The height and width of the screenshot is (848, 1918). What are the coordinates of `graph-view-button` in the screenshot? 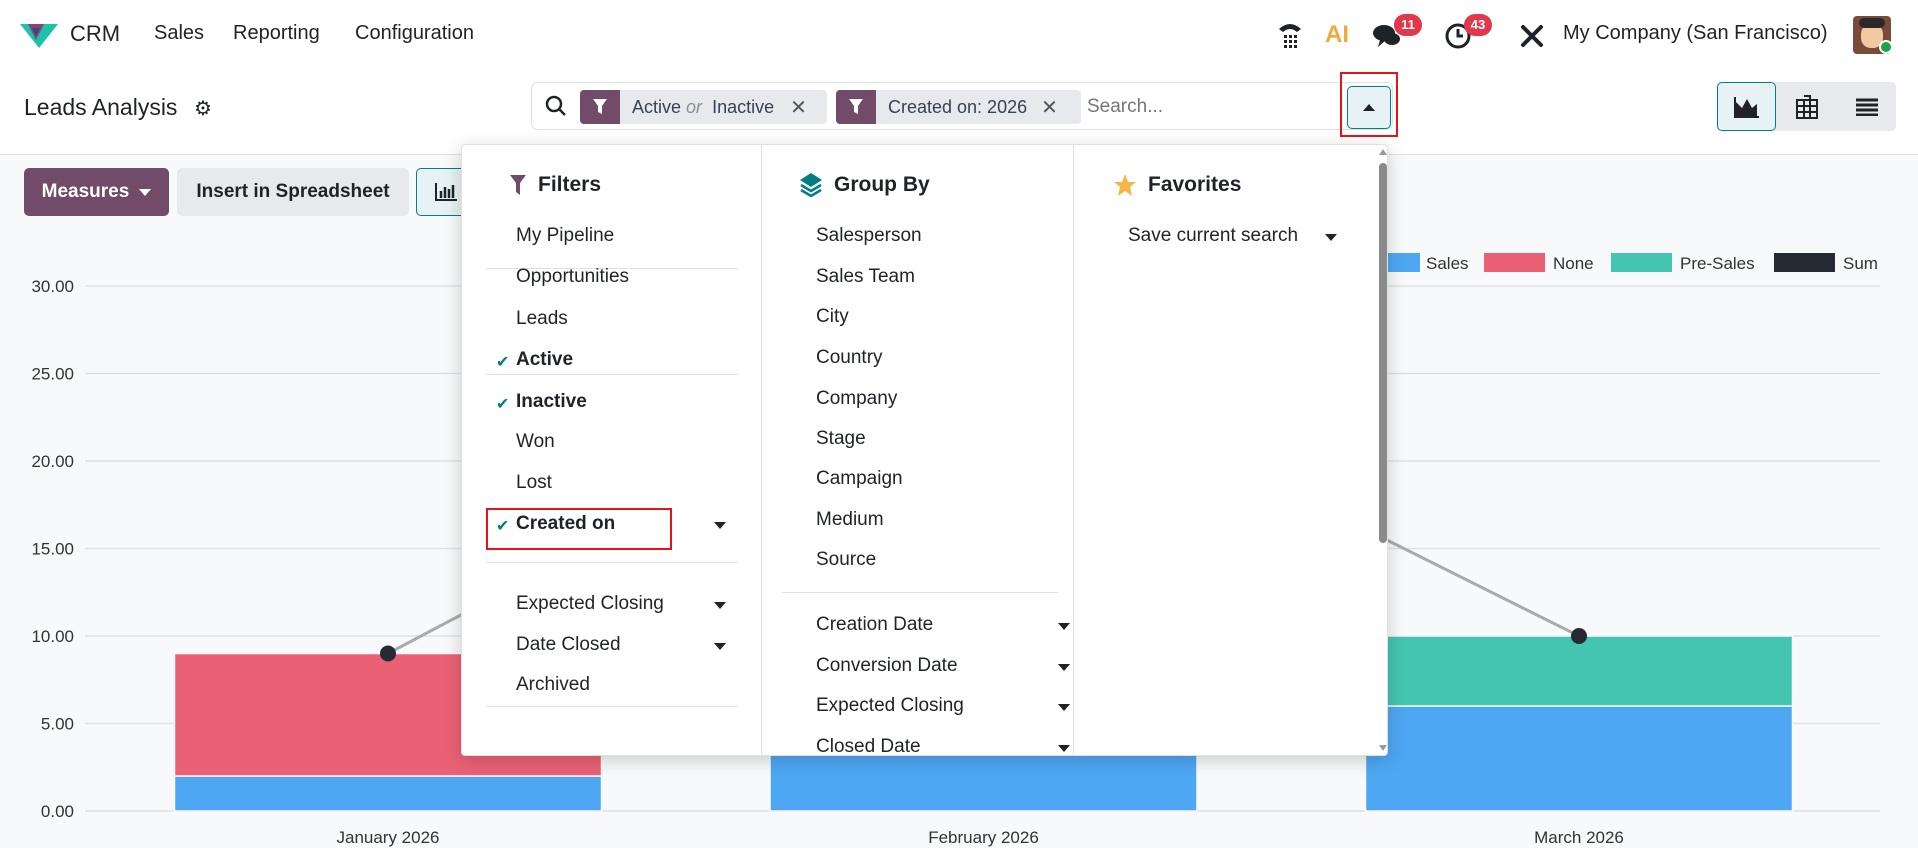 It's located at (1746, 106).